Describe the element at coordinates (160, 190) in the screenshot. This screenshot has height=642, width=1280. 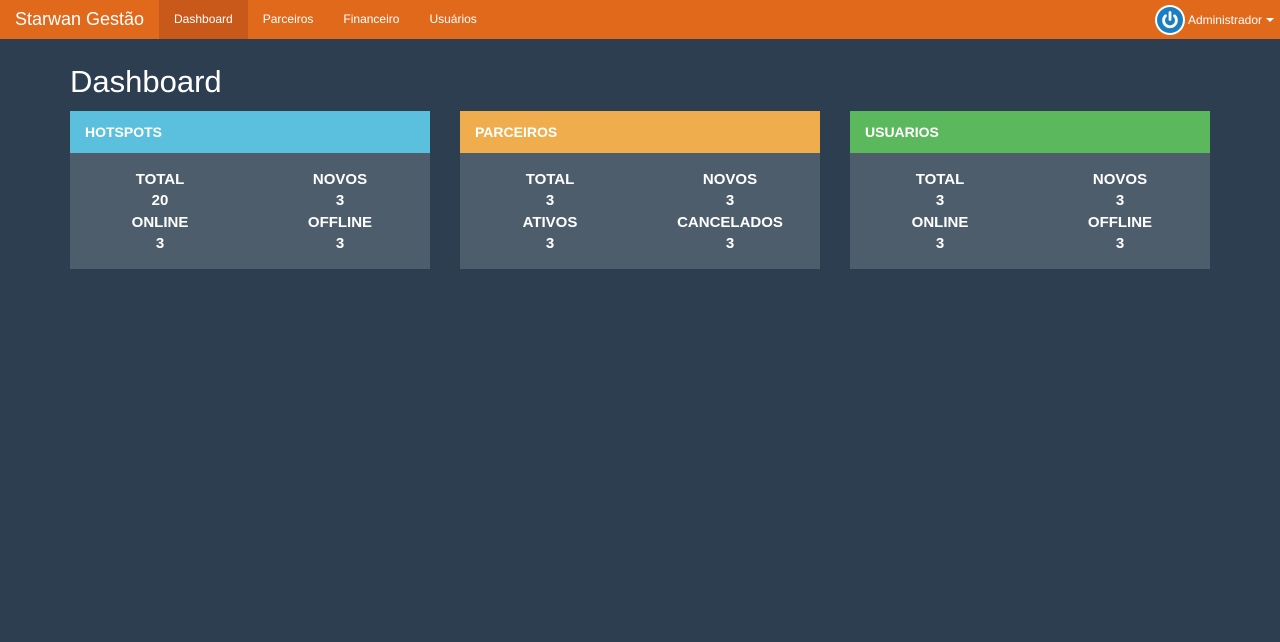
I see `stat-total: TOTAL 20` at that location.